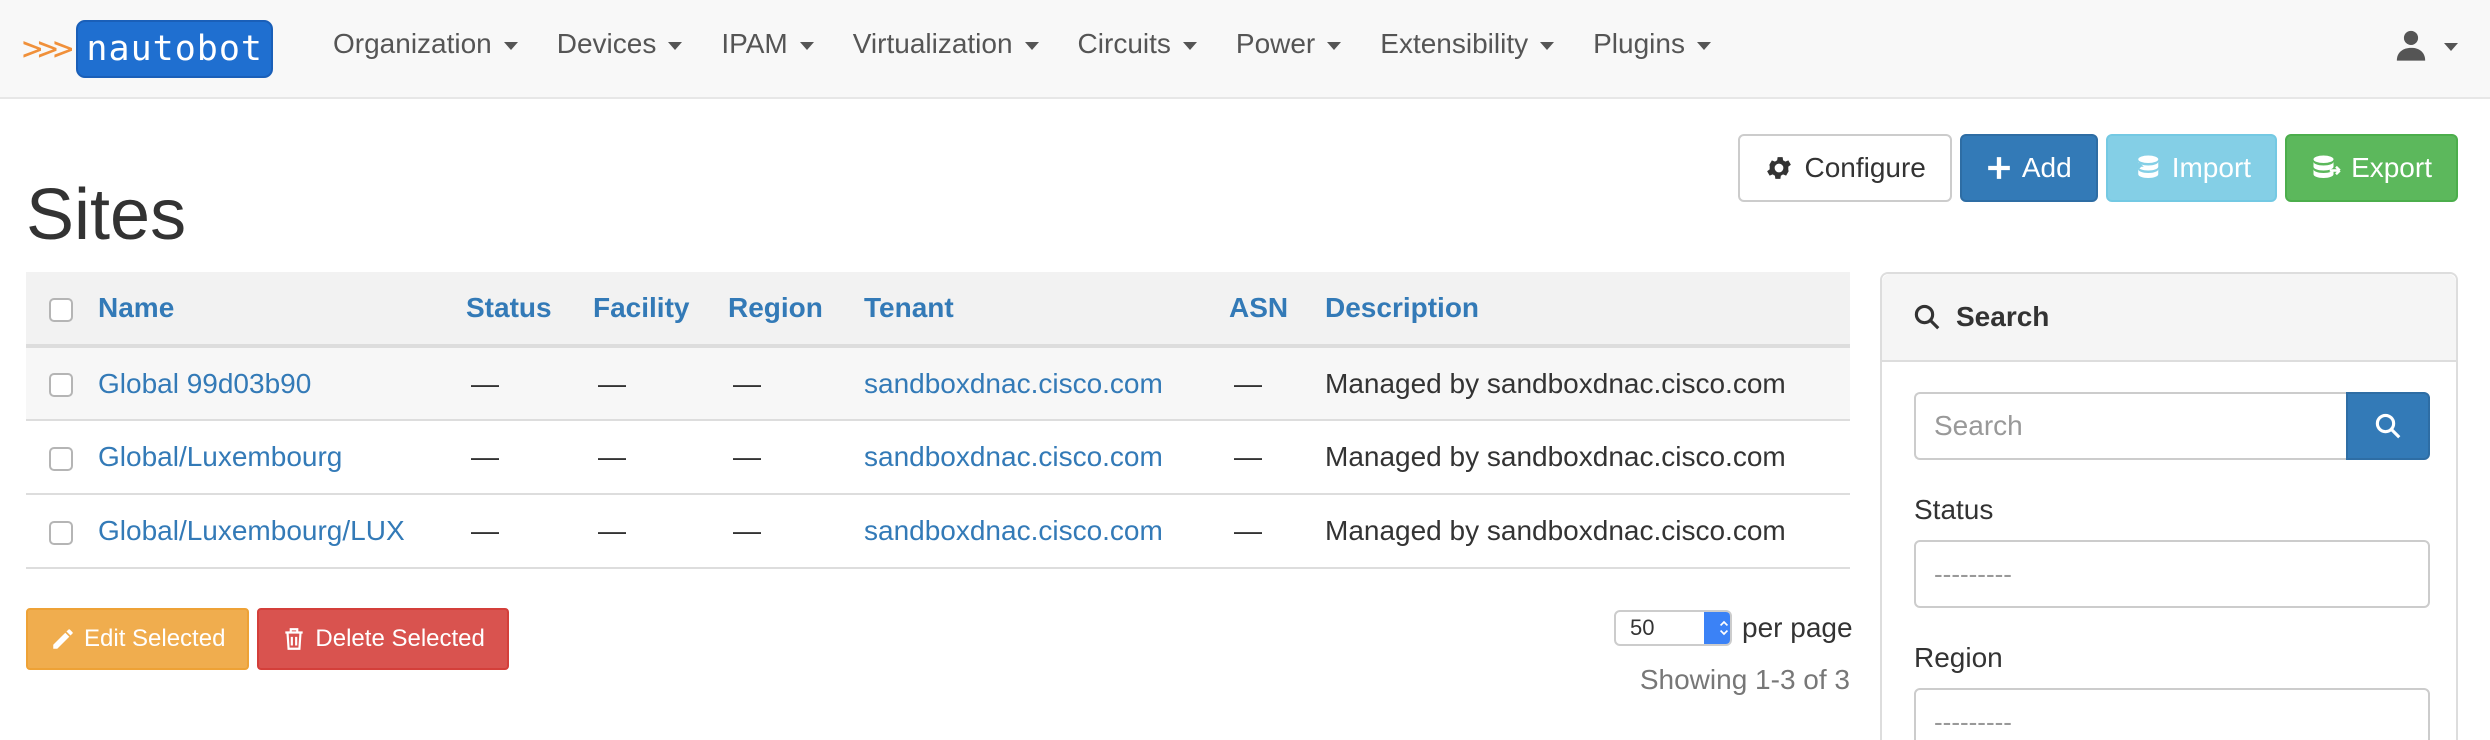 The height and width of the screenshot is (740, 2490). Describe the element at coordinates (1744, 679) in the screenshot. I see `pagination-summary: Showing 1-3 of 3` at that location.